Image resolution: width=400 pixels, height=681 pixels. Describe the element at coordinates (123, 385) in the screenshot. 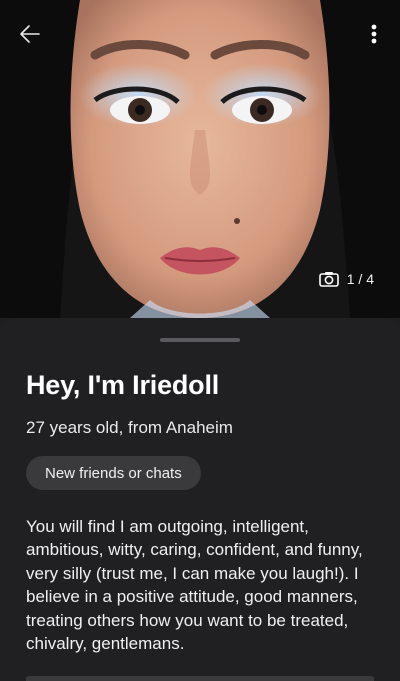

I see `profile-title: Hey, I'm Iriedoll` at that location.